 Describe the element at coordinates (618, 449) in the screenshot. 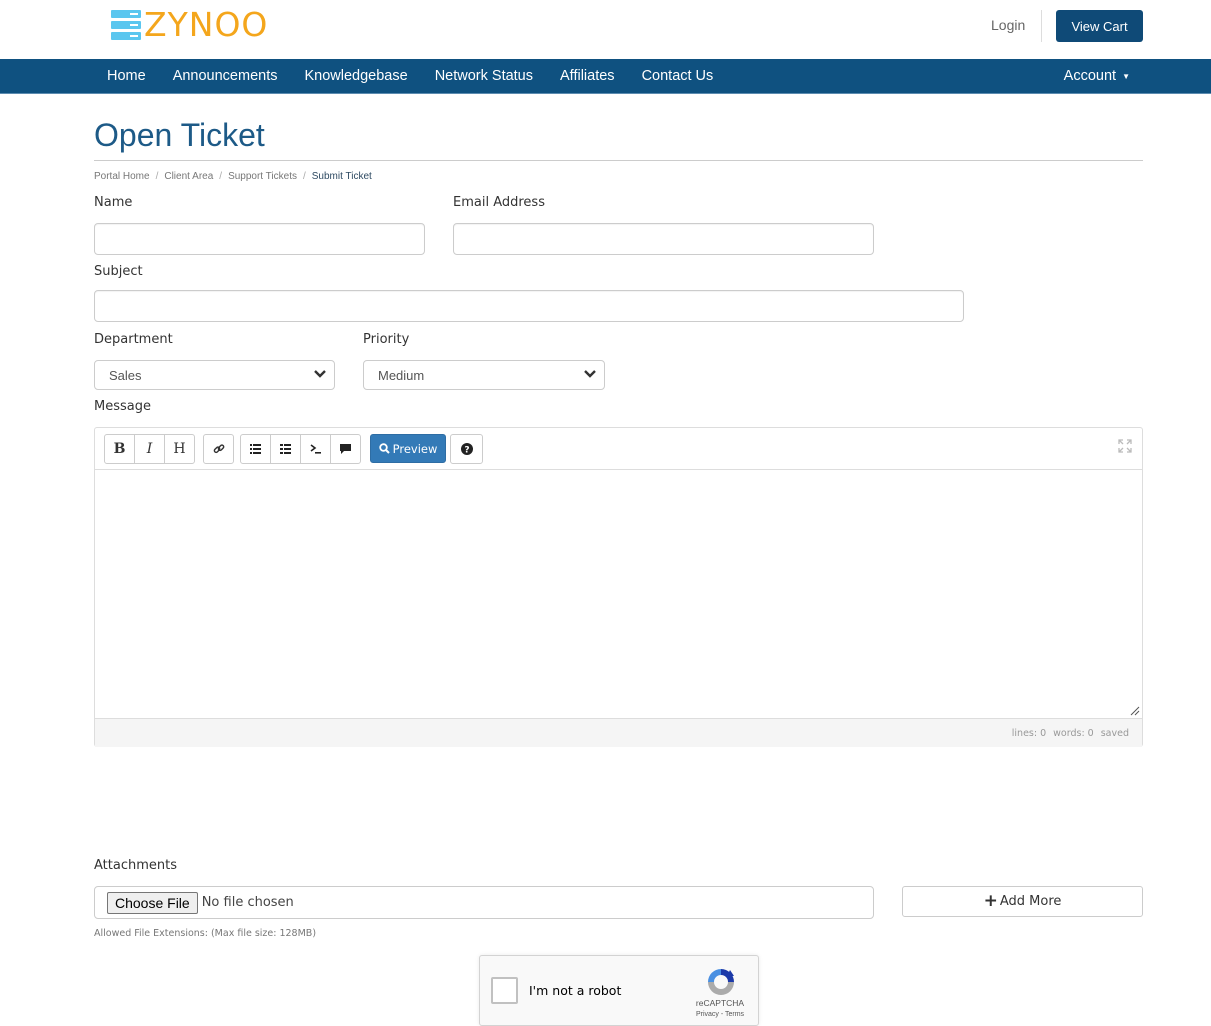

I see `editor-toolbar: B I H Preview ?` at that location.